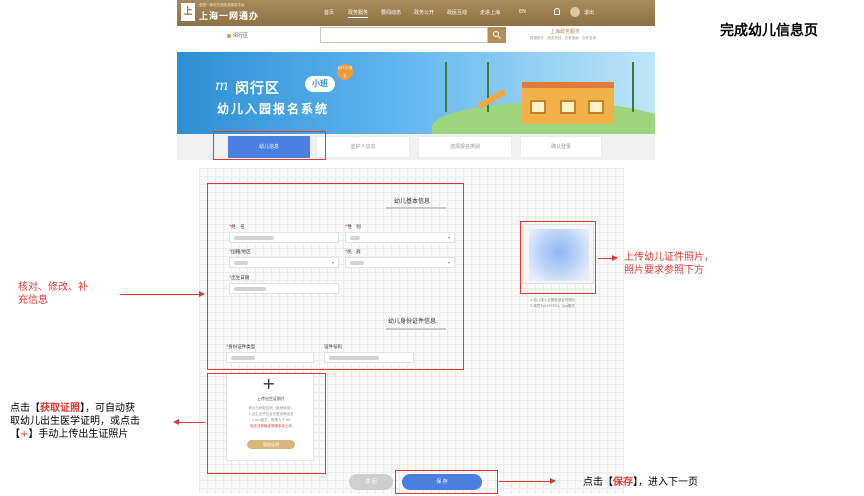  I want to click on nav-item-interaction: 政民互动, so click(457, 12).